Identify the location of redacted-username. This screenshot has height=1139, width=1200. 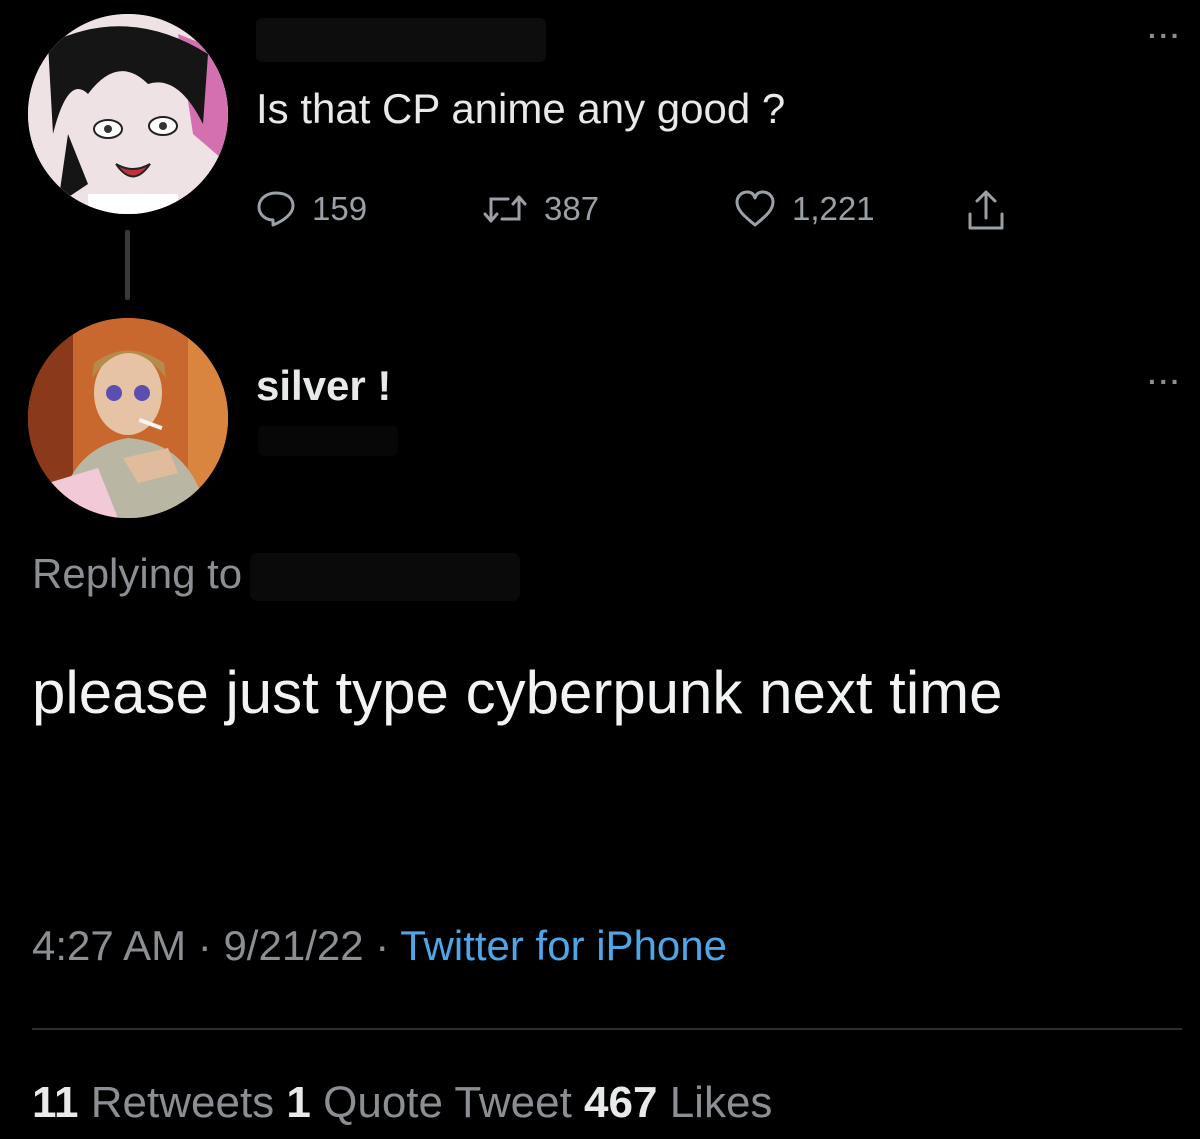
(401, 40).